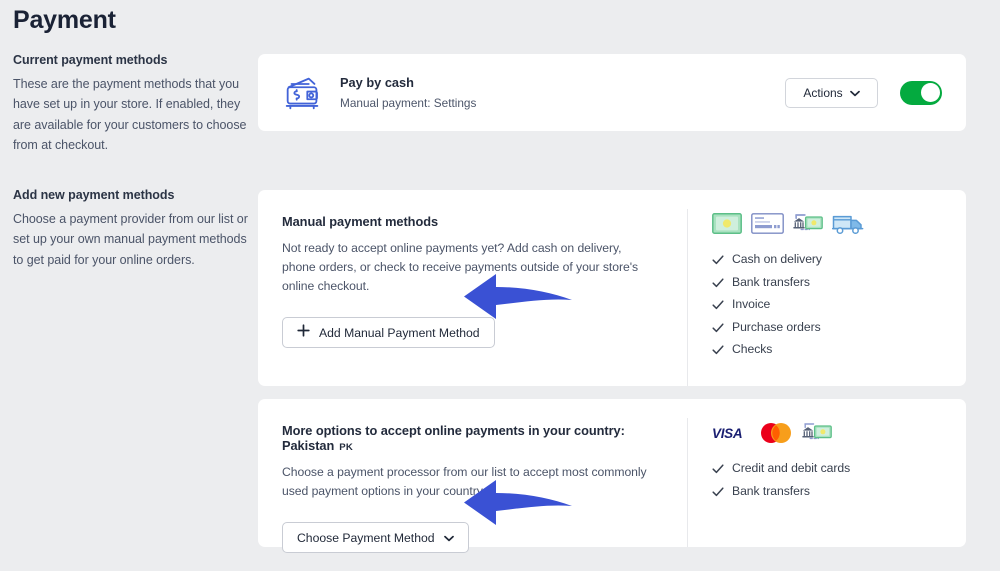  Describe the element at coordinates (303, 332) in the screenshot. I see `plus-icon` at that location.